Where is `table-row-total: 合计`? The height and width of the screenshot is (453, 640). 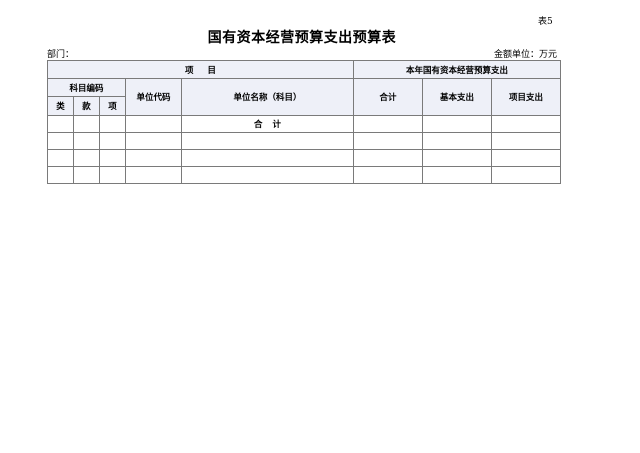
table-row-total: 合计 is located at coordinates (304, 124).